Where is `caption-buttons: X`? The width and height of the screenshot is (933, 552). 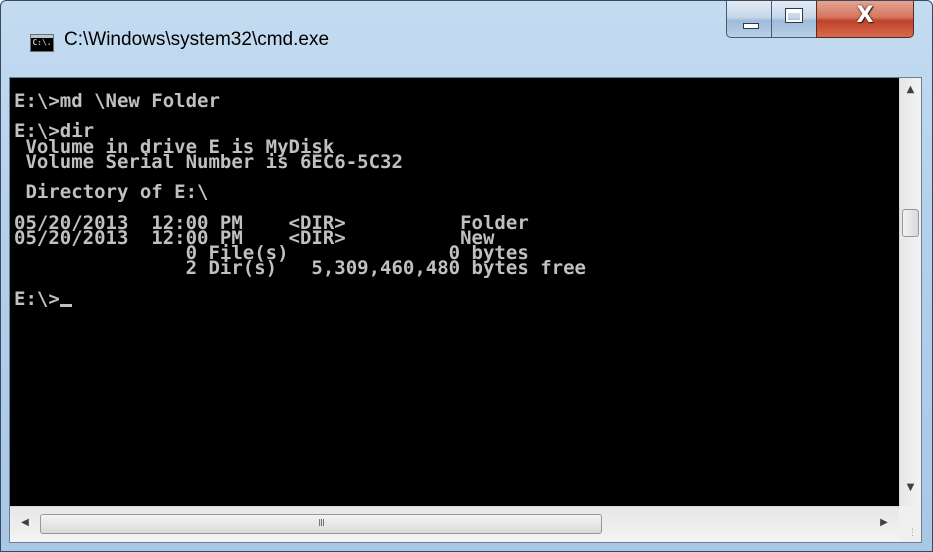
caption-buttons: X is located at coordinates (824, 20).